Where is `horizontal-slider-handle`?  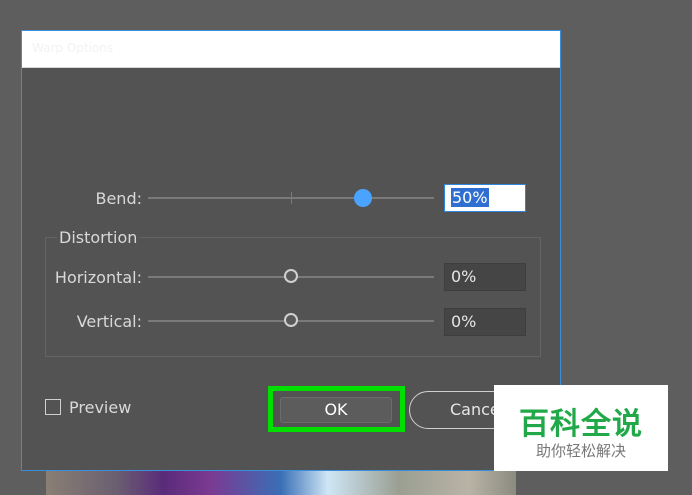 horizontal-slider-handle is located at coordinates (291, 276).